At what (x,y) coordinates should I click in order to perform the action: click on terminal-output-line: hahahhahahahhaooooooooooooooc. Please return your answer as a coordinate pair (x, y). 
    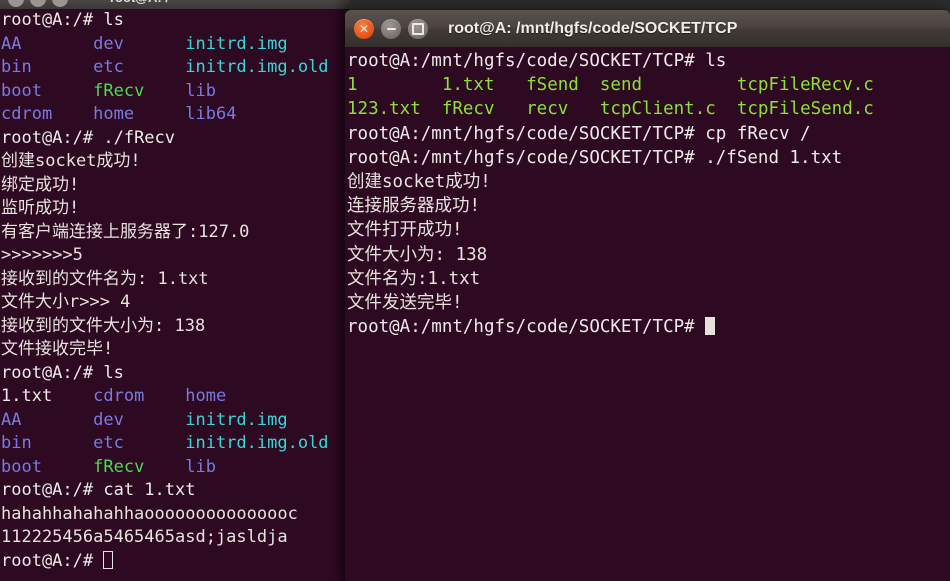
    Looking at the image, I should click on (149, 513).